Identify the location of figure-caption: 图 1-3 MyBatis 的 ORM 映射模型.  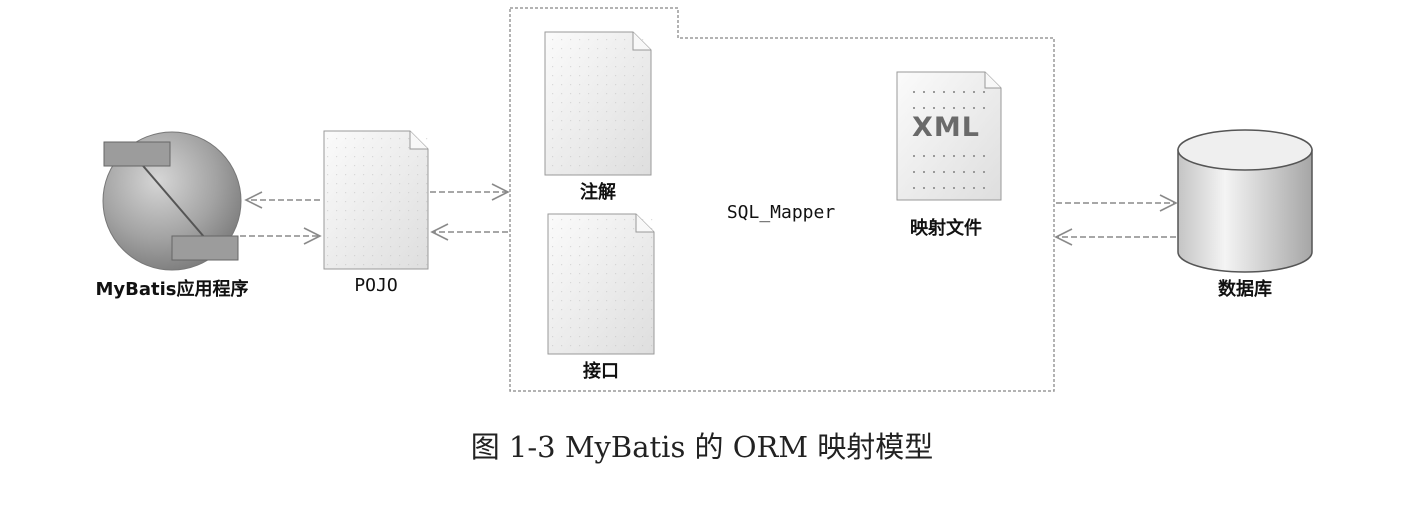
(702, 447).